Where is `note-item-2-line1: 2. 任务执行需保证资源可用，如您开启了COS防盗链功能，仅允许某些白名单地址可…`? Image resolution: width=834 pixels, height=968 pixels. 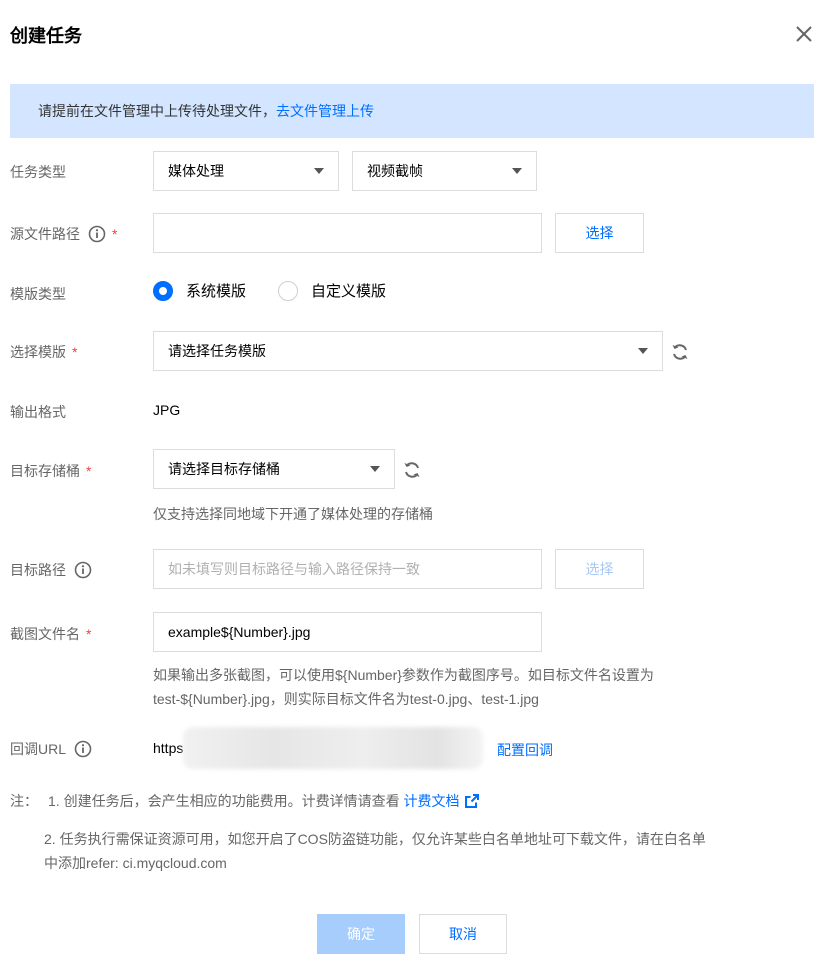
note-item-2-line1: 2. 任务执行需保证资源可用，如您开启了COS防盗链功能，仅允许某些白名单地址可… is located at coordinates (375, 839).